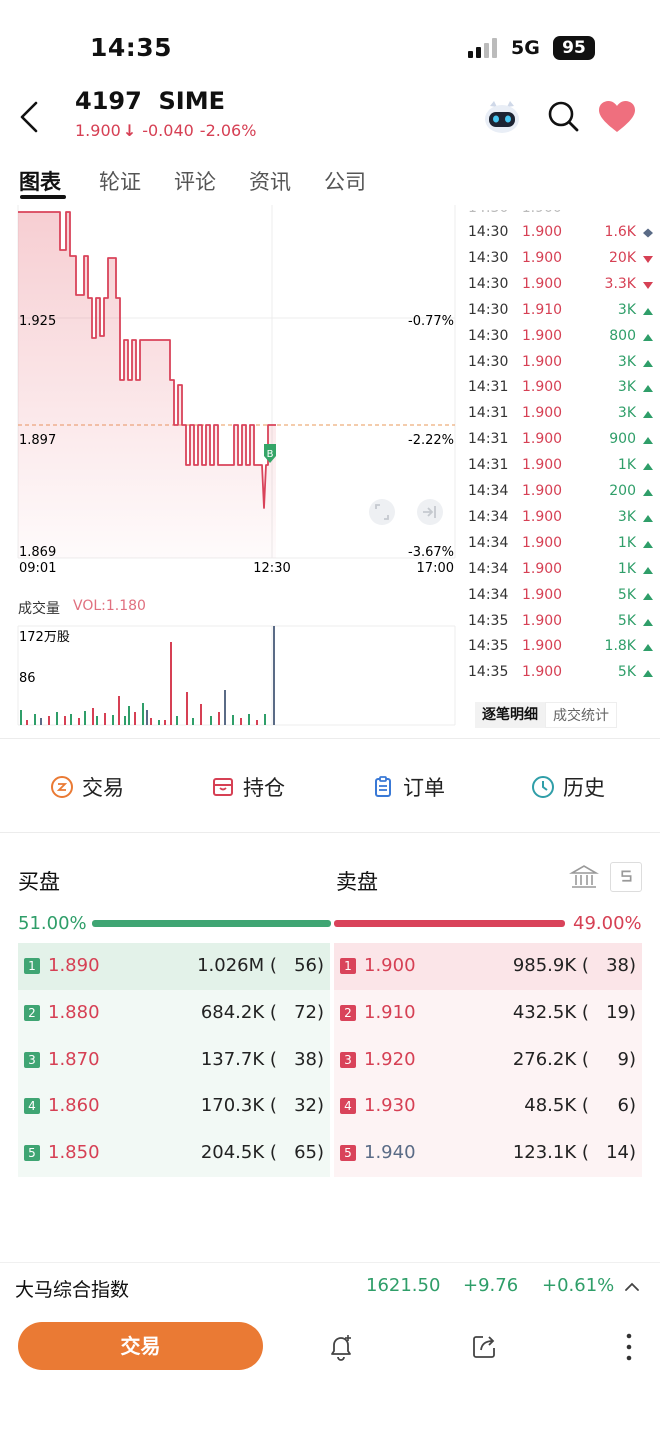 This screenshot has width=660, height=1434. I want to click on tab-trade-stats: 成交统计, so click(581, 715).